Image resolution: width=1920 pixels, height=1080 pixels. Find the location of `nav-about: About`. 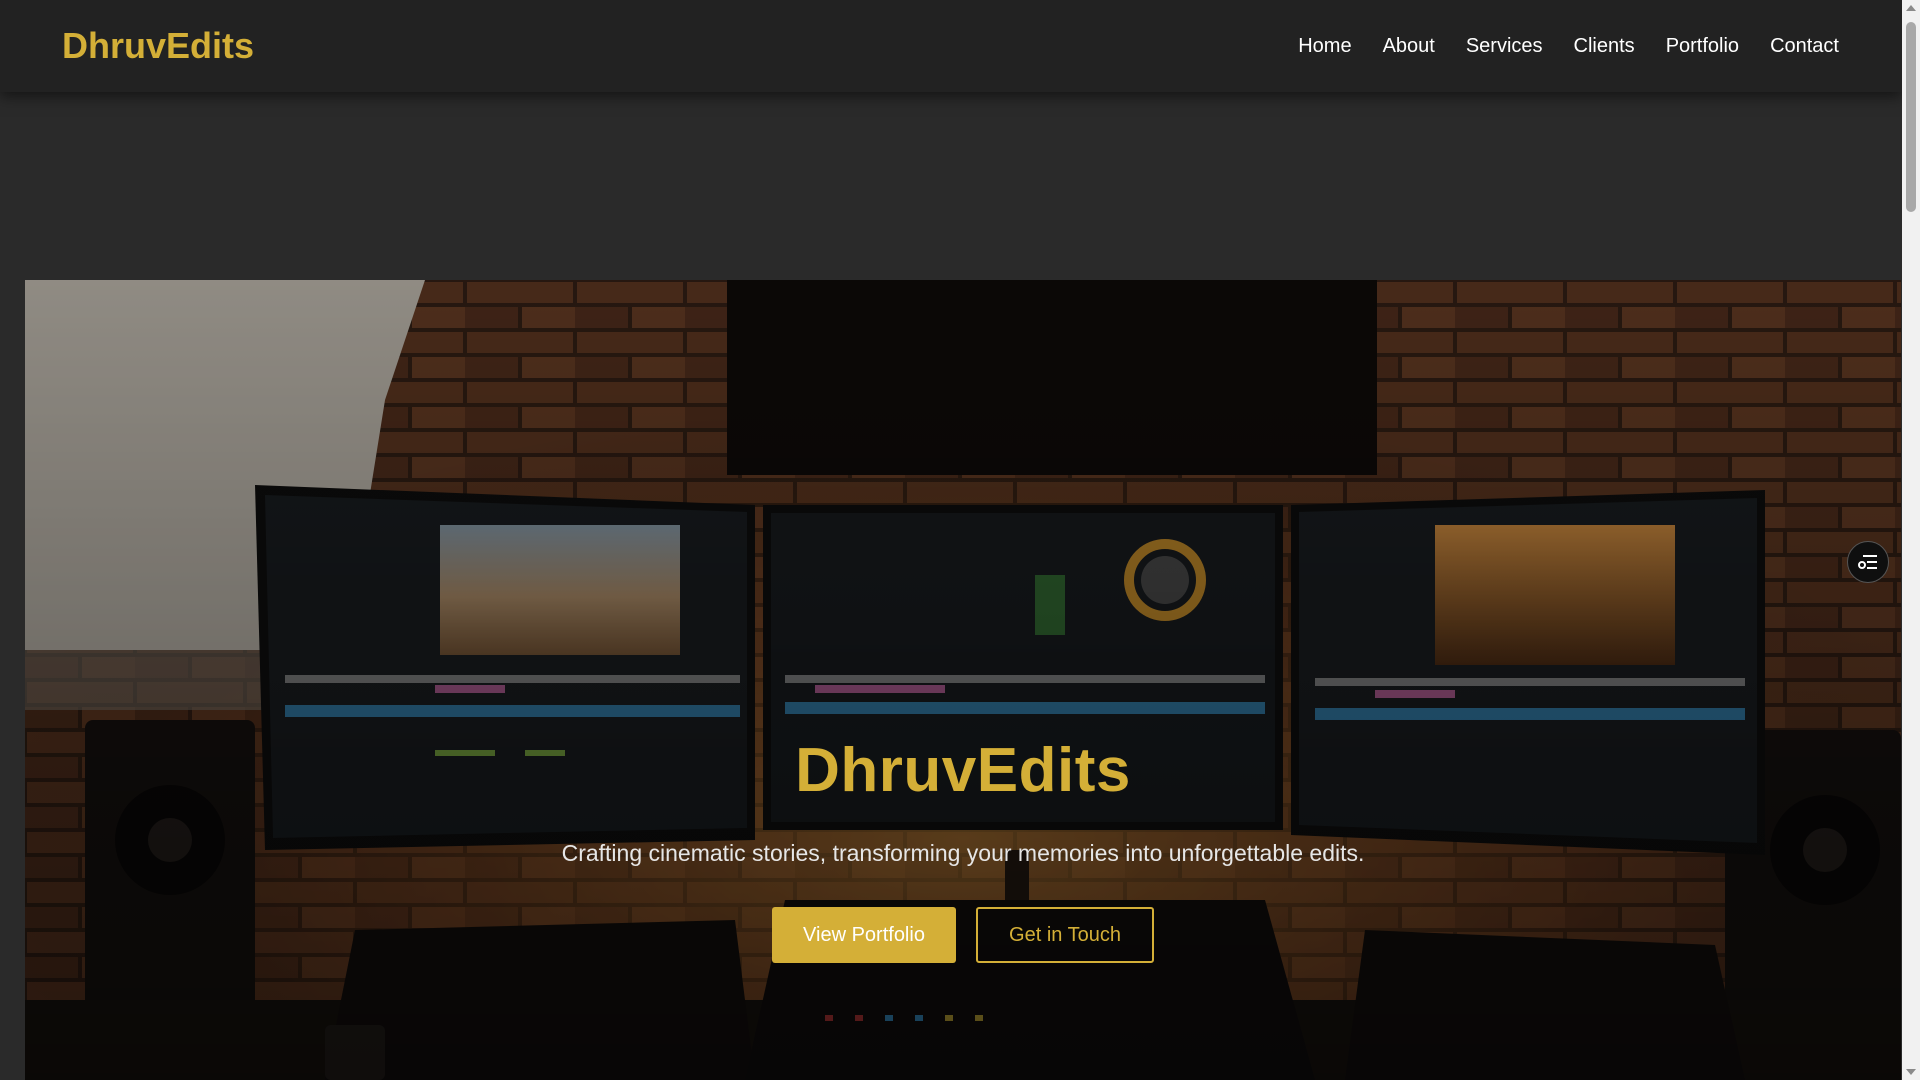

nav-about: About is located at coordinates (1409, 46).